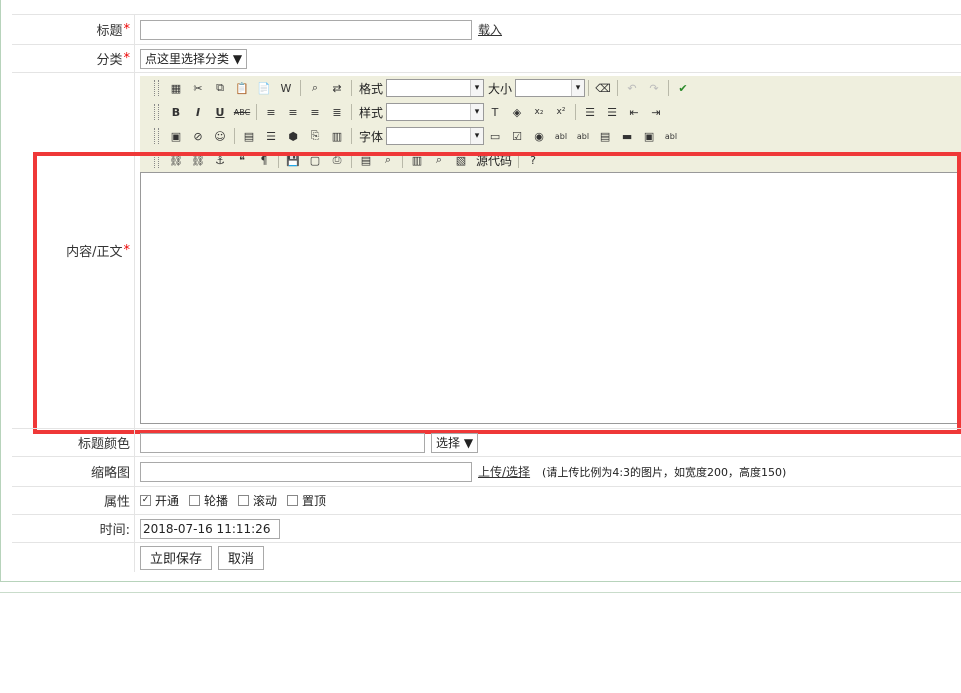  I want to click on paste-icon: 📋, so click(242, 88).